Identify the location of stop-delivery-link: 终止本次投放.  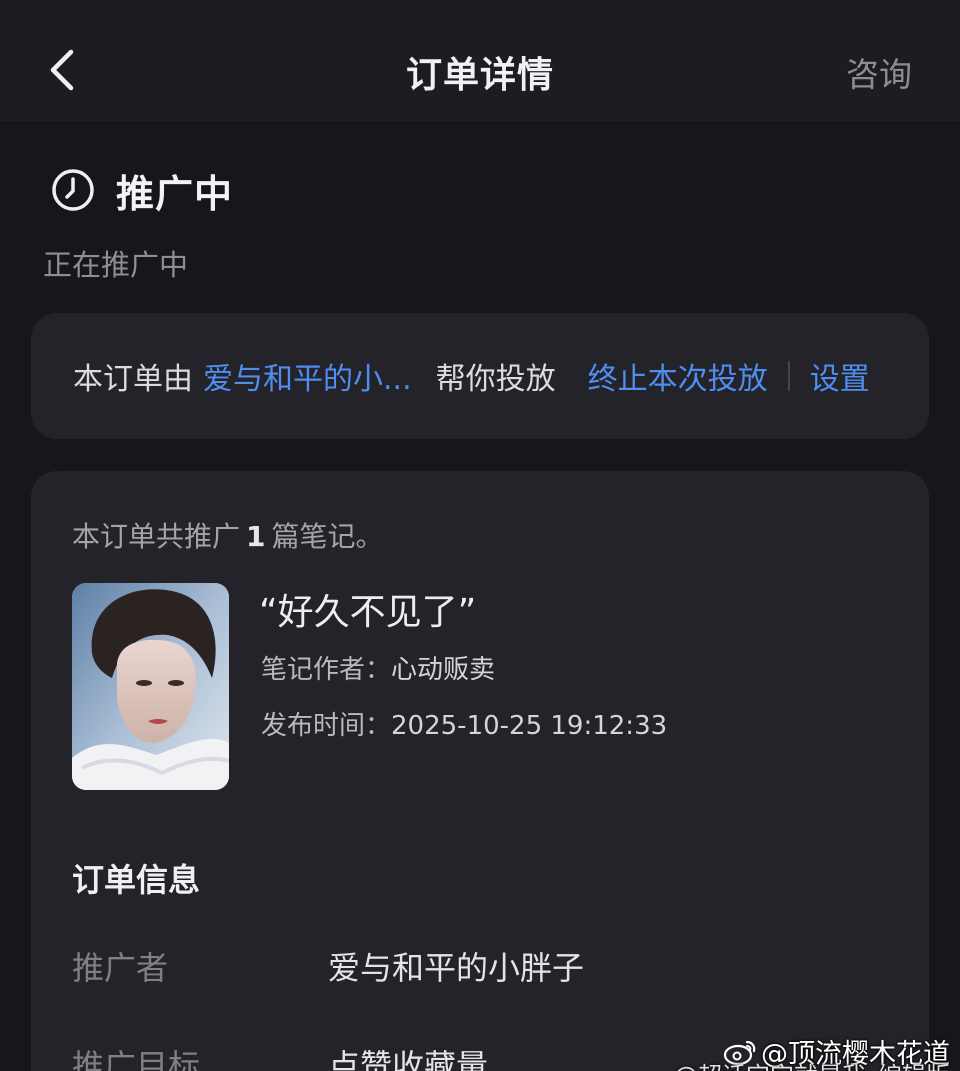
(678, 376).